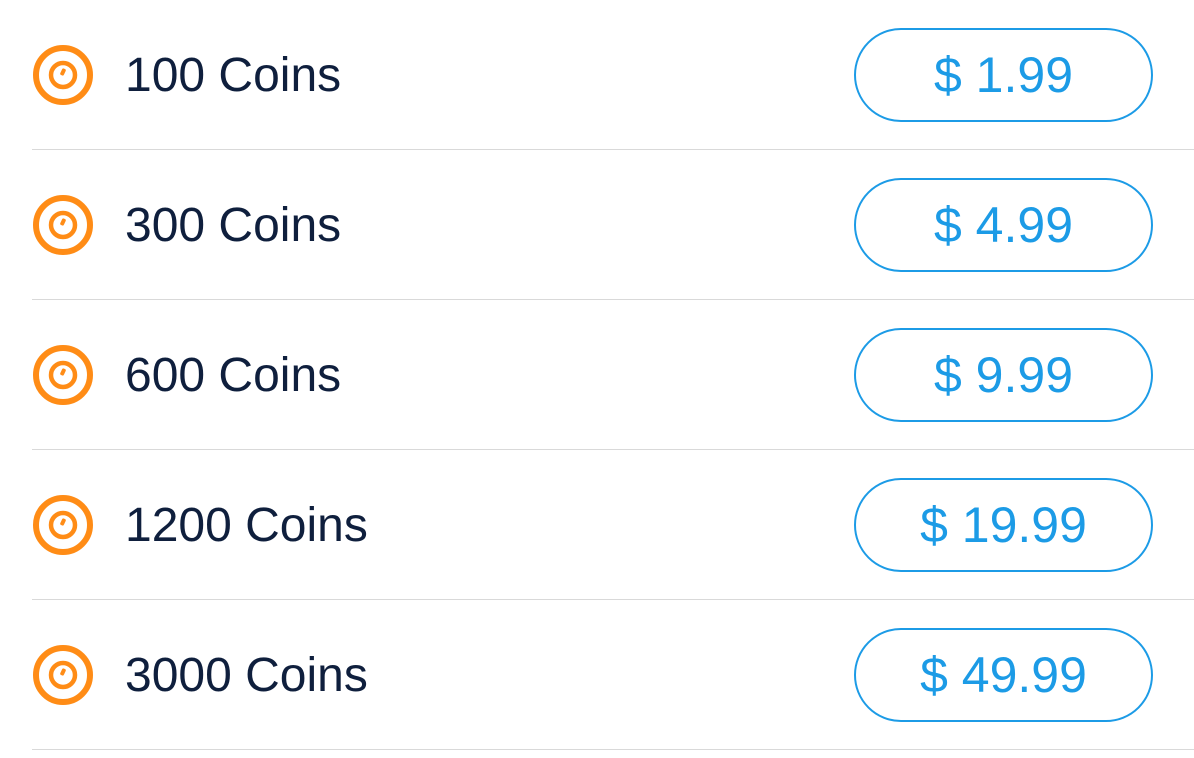 Image resolution: width=1194 pixels, height=758 pixels. I want to click on coin-package-label: 300 Coins, so click(233, 225).